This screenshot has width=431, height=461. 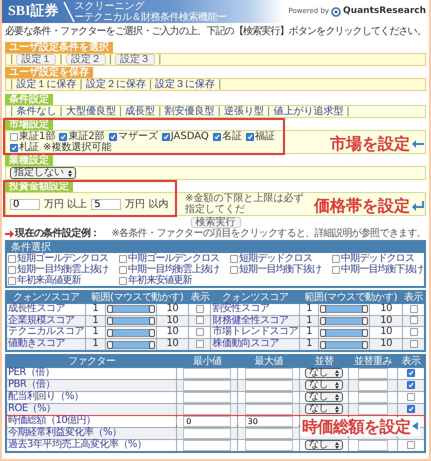 What do you see at coordinates (43, 173) in the screenshot?
I see `industry-select: 指定しない` at bounding box center [43, 173].